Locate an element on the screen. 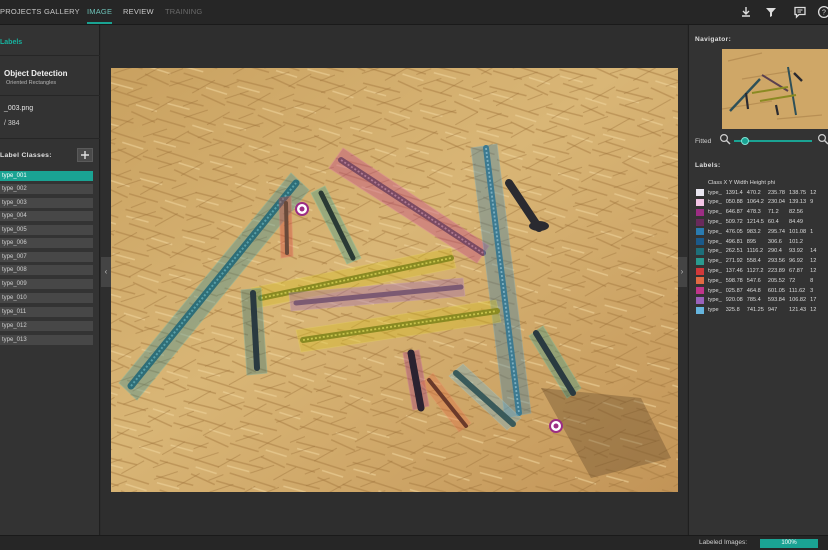 This screenshot has height=550, width=828. label-cell-h: 138.75 is located at coordinates (798, 192).